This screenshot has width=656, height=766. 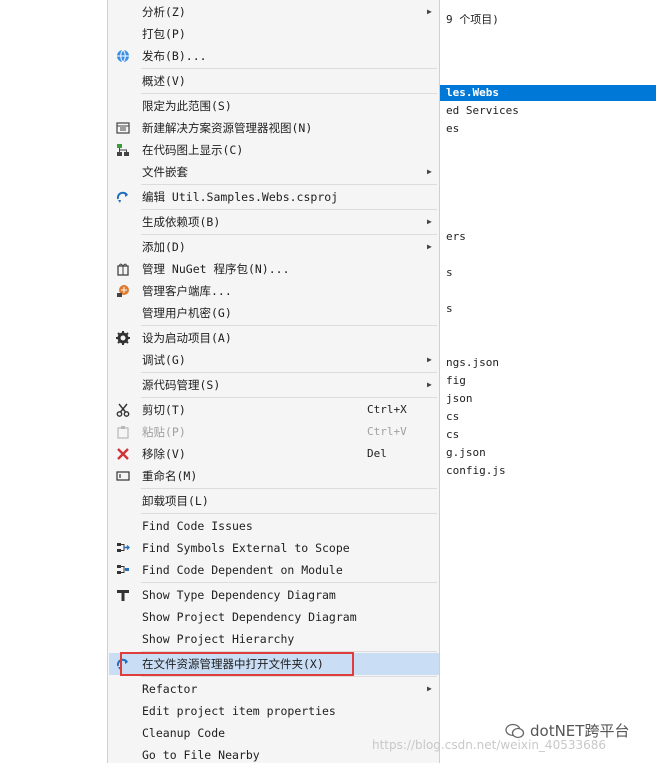 What do you see at coordinates (123, 595) in the screenshot?
I see `type-dependency-icon` at bounding box center [123, 595].